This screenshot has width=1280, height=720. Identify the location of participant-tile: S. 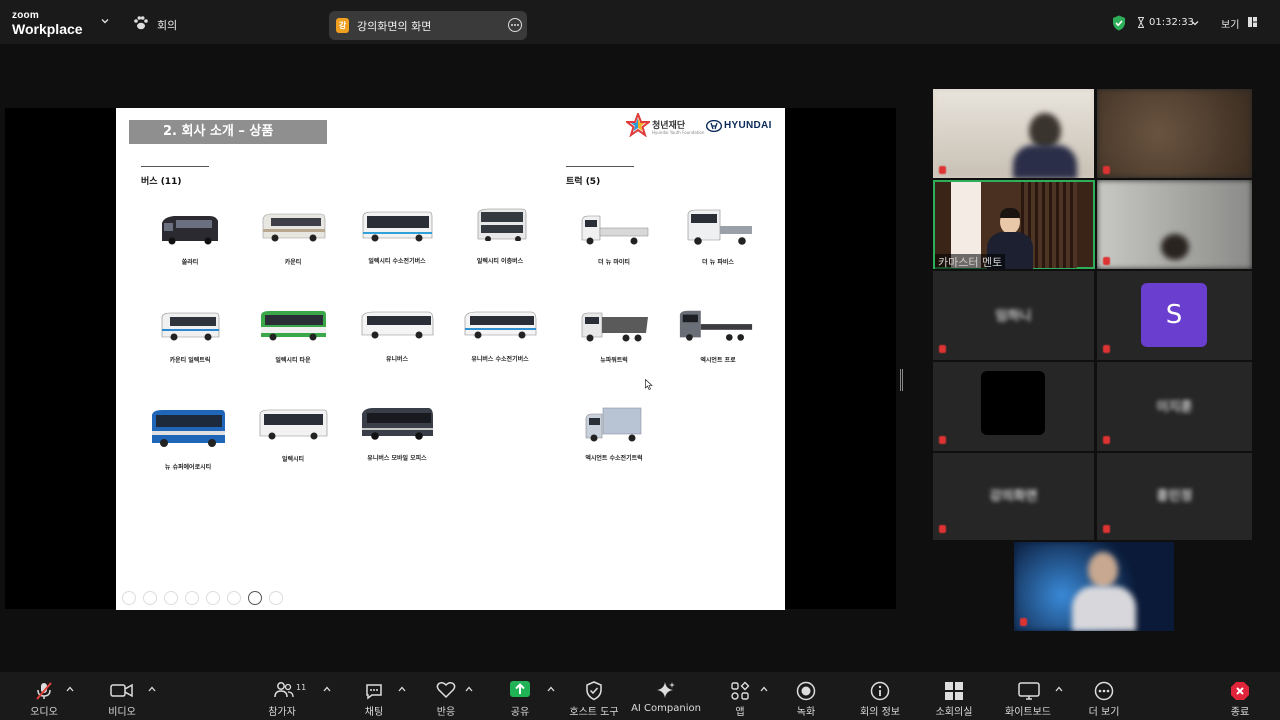
(1174, 315).